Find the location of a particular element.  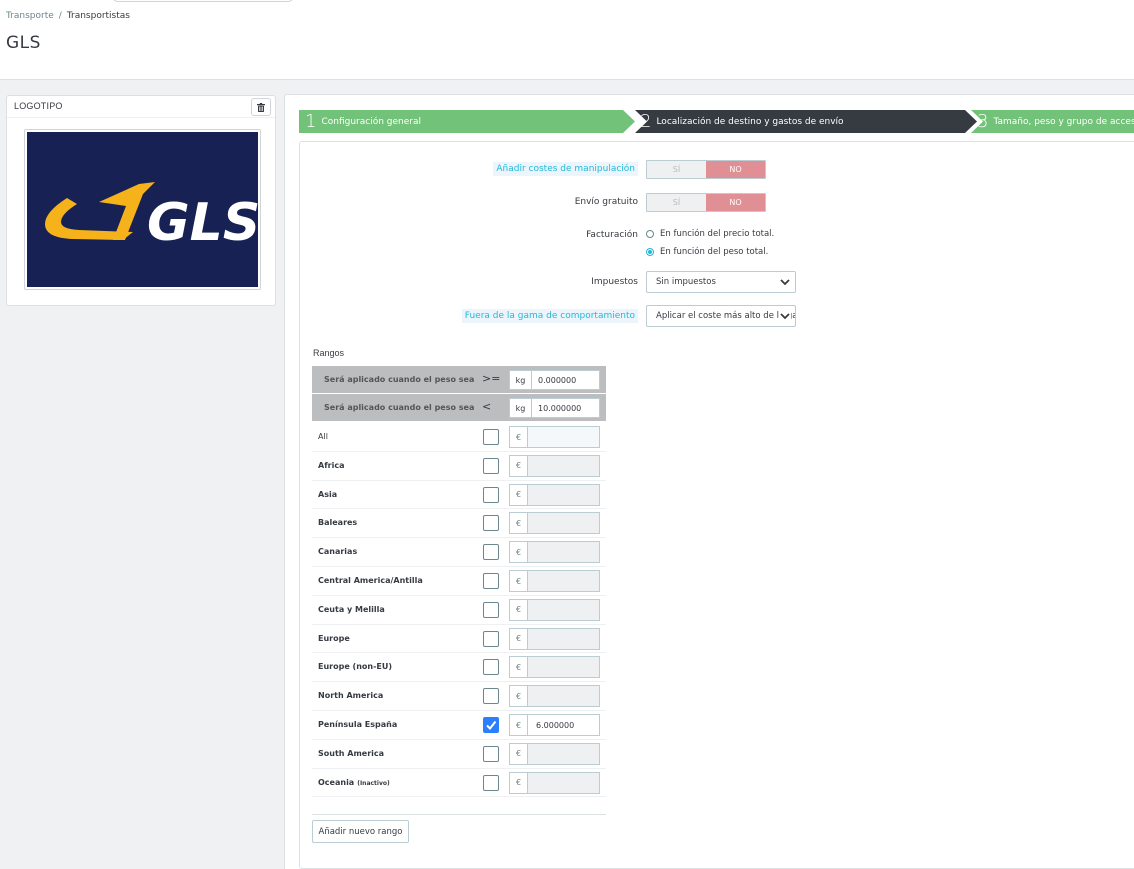

radio-button is located at coordinates (650, 234).